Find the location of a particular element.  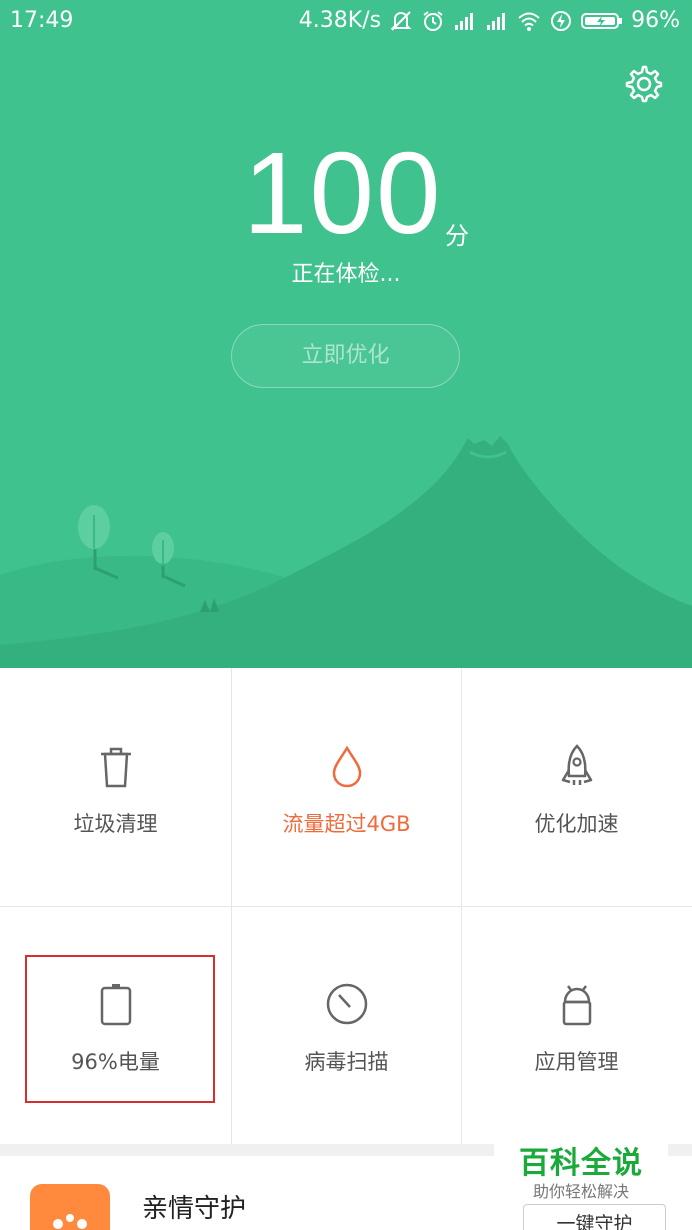

card-title: 亲情守护 is located at coordinates (194, 1209).